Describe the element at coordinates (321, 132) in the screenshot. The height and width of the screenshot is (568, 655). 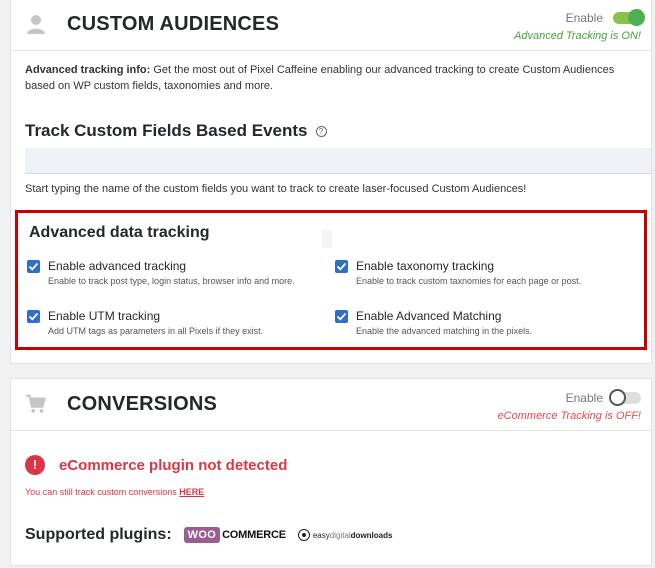
I see `help-icon: ?` at that location.